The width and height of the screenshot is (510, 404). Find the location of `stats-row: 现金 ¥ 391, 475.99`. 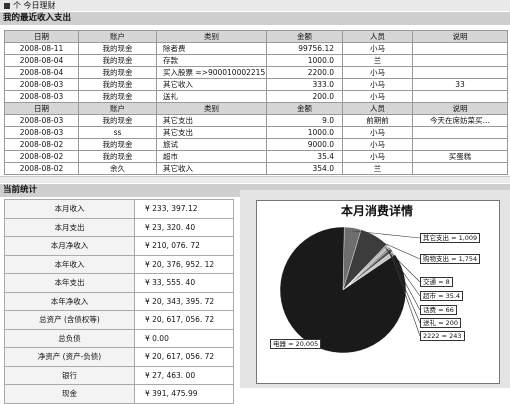

stats-row: 现金 ¥ 391, 475.99 is located at coordinates (119, 394).